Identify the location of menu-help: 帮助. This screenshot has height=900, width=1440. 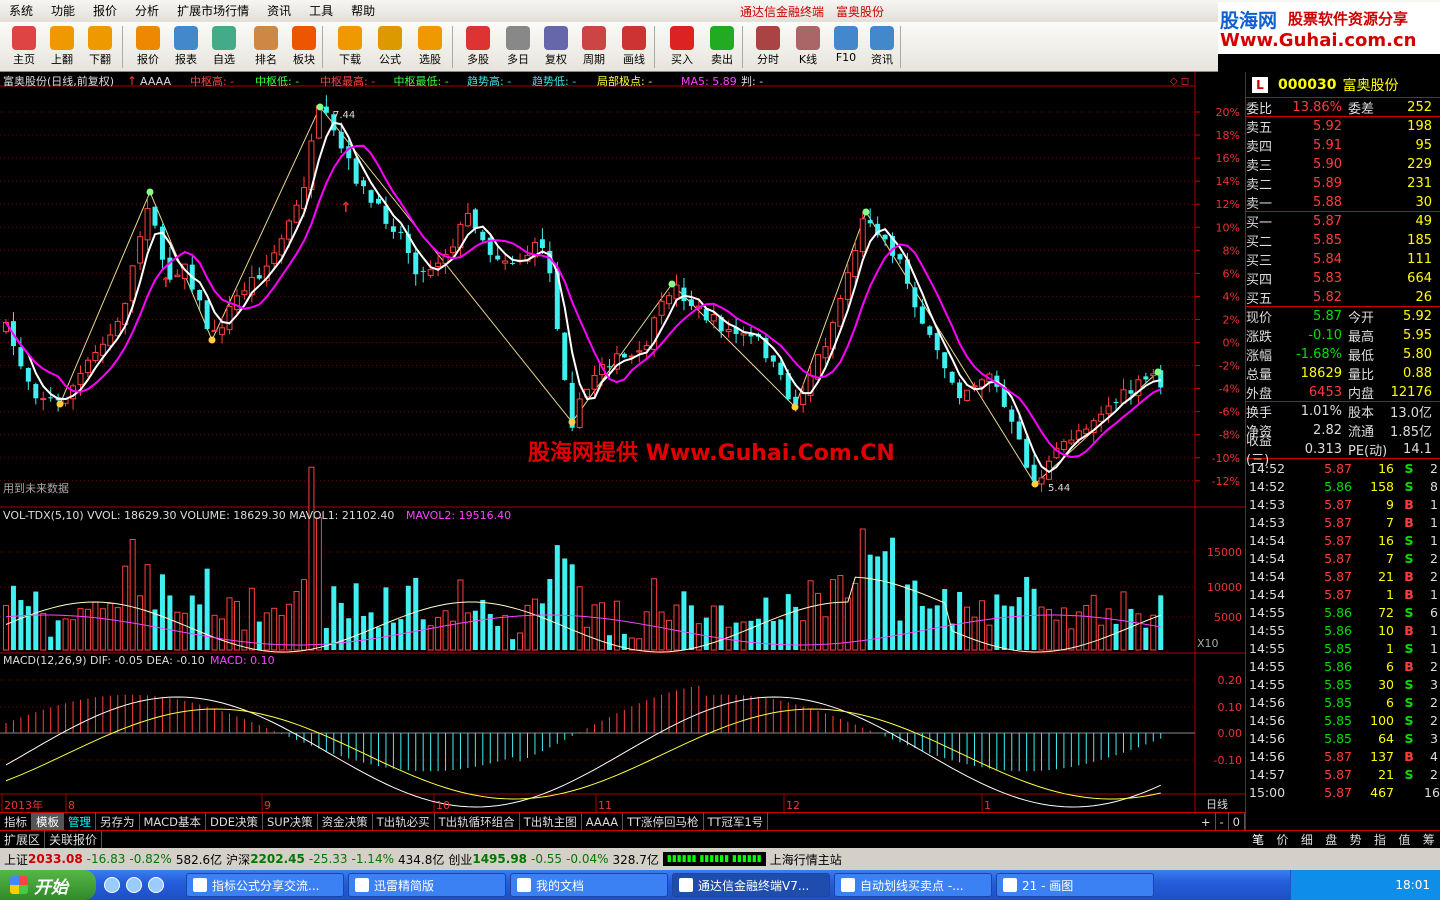
(363, 11).